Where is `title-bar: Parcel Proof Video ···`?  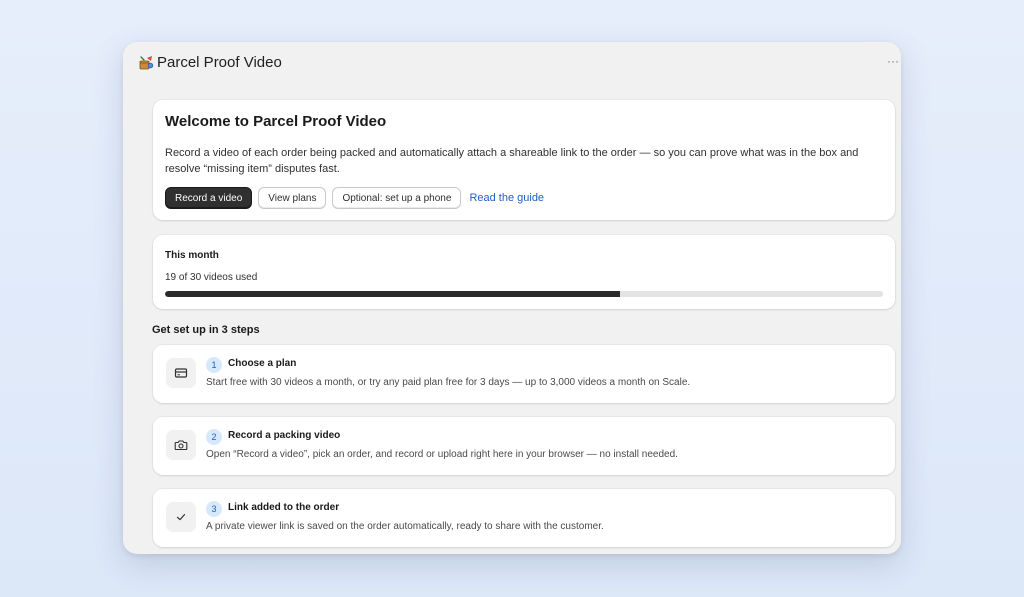 title-bar: Parcel Proof Video ··· is located at coordinates (512, 63).